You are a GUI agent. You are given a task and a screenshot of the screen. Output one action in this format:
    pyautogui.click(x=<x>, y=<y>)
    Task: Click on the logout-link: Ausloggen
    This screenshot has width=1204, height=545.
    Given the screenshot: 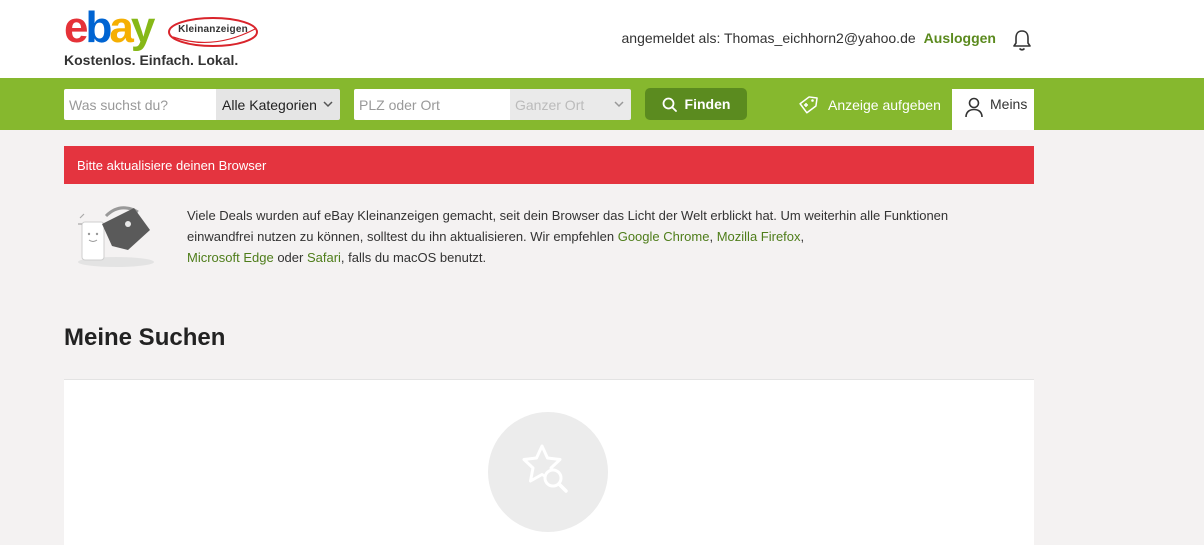 What is the action you would take?
    pyautogui.click(x=960, y=38)
    